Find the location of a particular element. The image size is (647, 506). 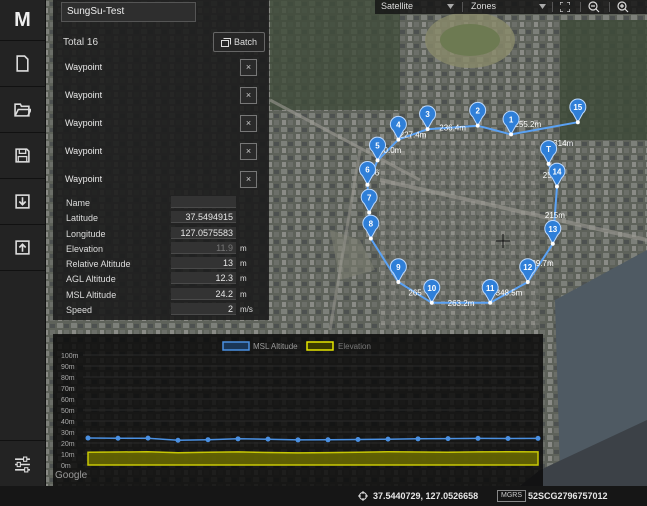

property-value-field: 13 is located at coordinates (203, 263).